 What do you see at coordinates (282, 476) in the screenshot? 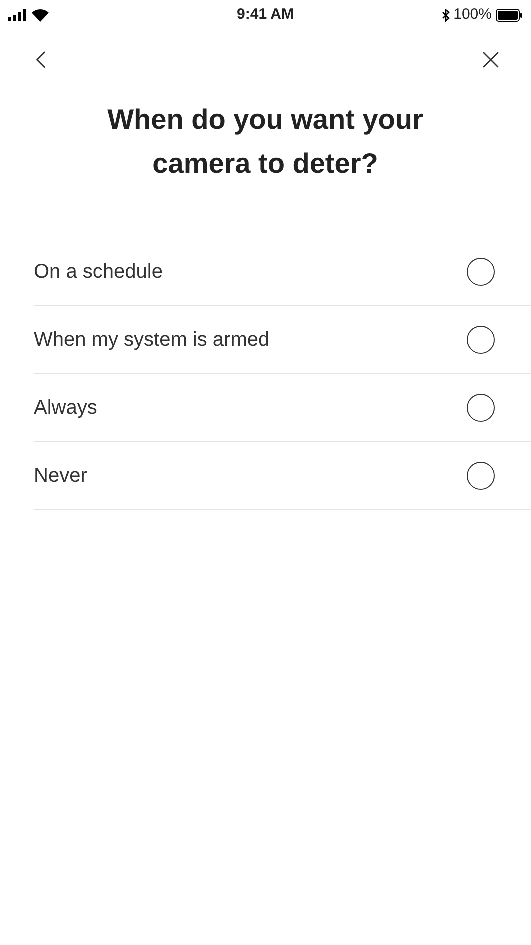
I see `option-row: Never` at bounding box center [282, 476].